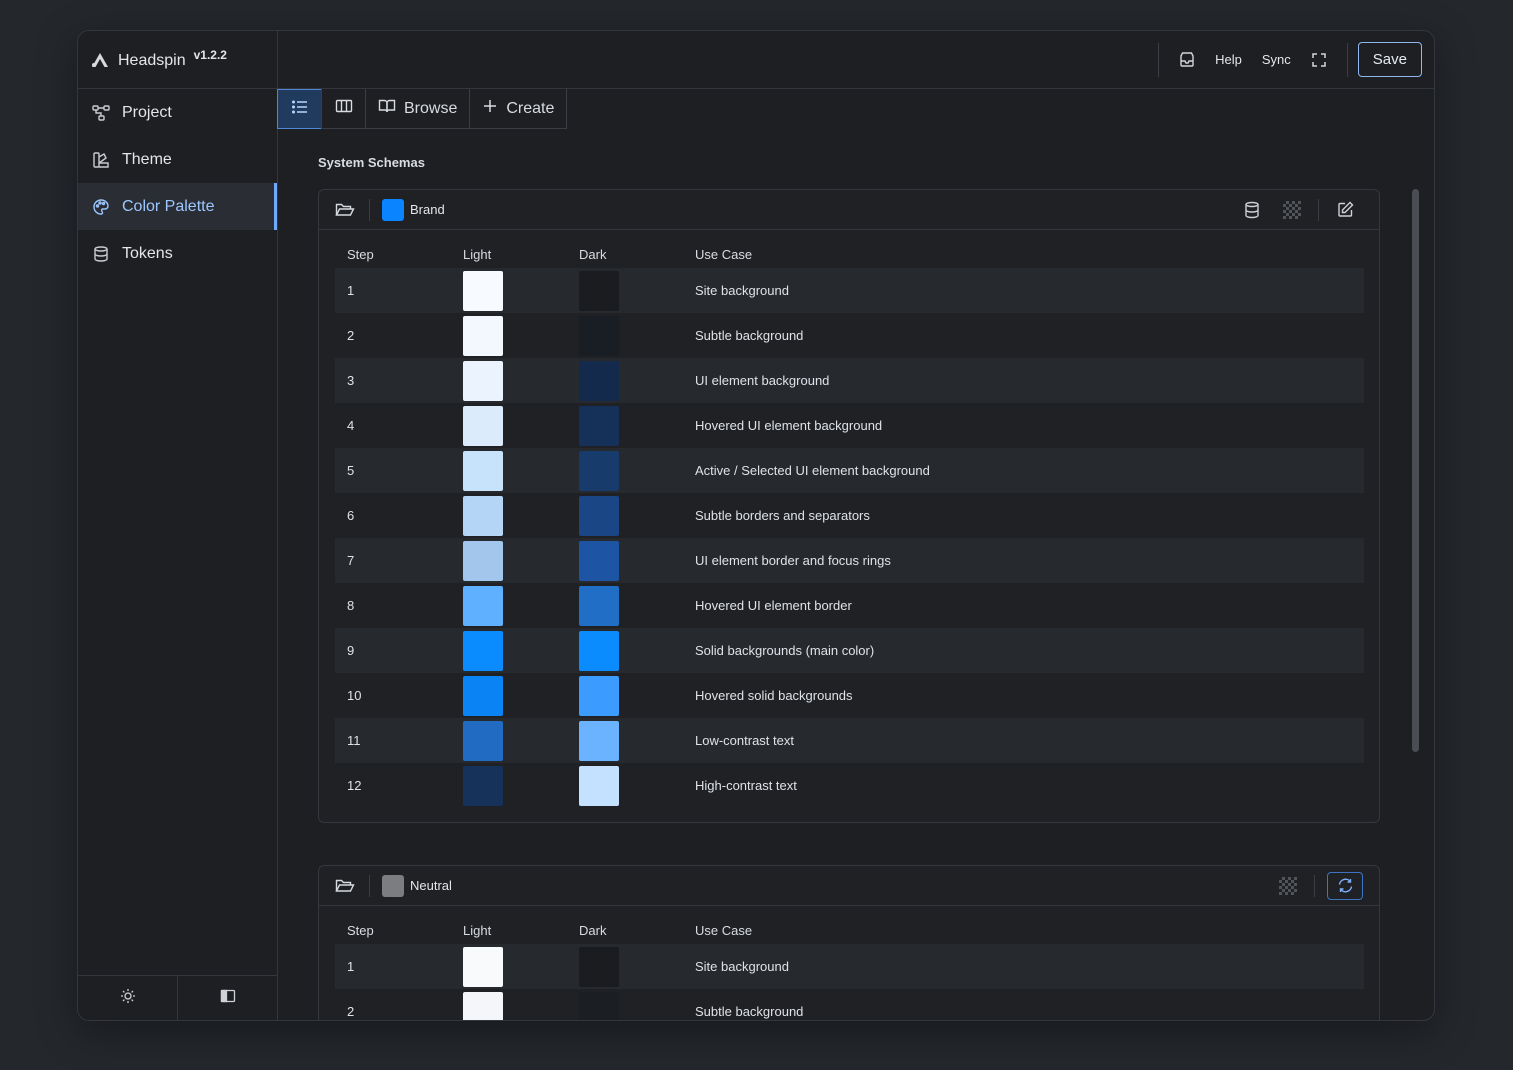 This screenshot has width=1513, height=1070. I want to click on use-case-cell: Active / Selected UI element background, so click(1023, 470).